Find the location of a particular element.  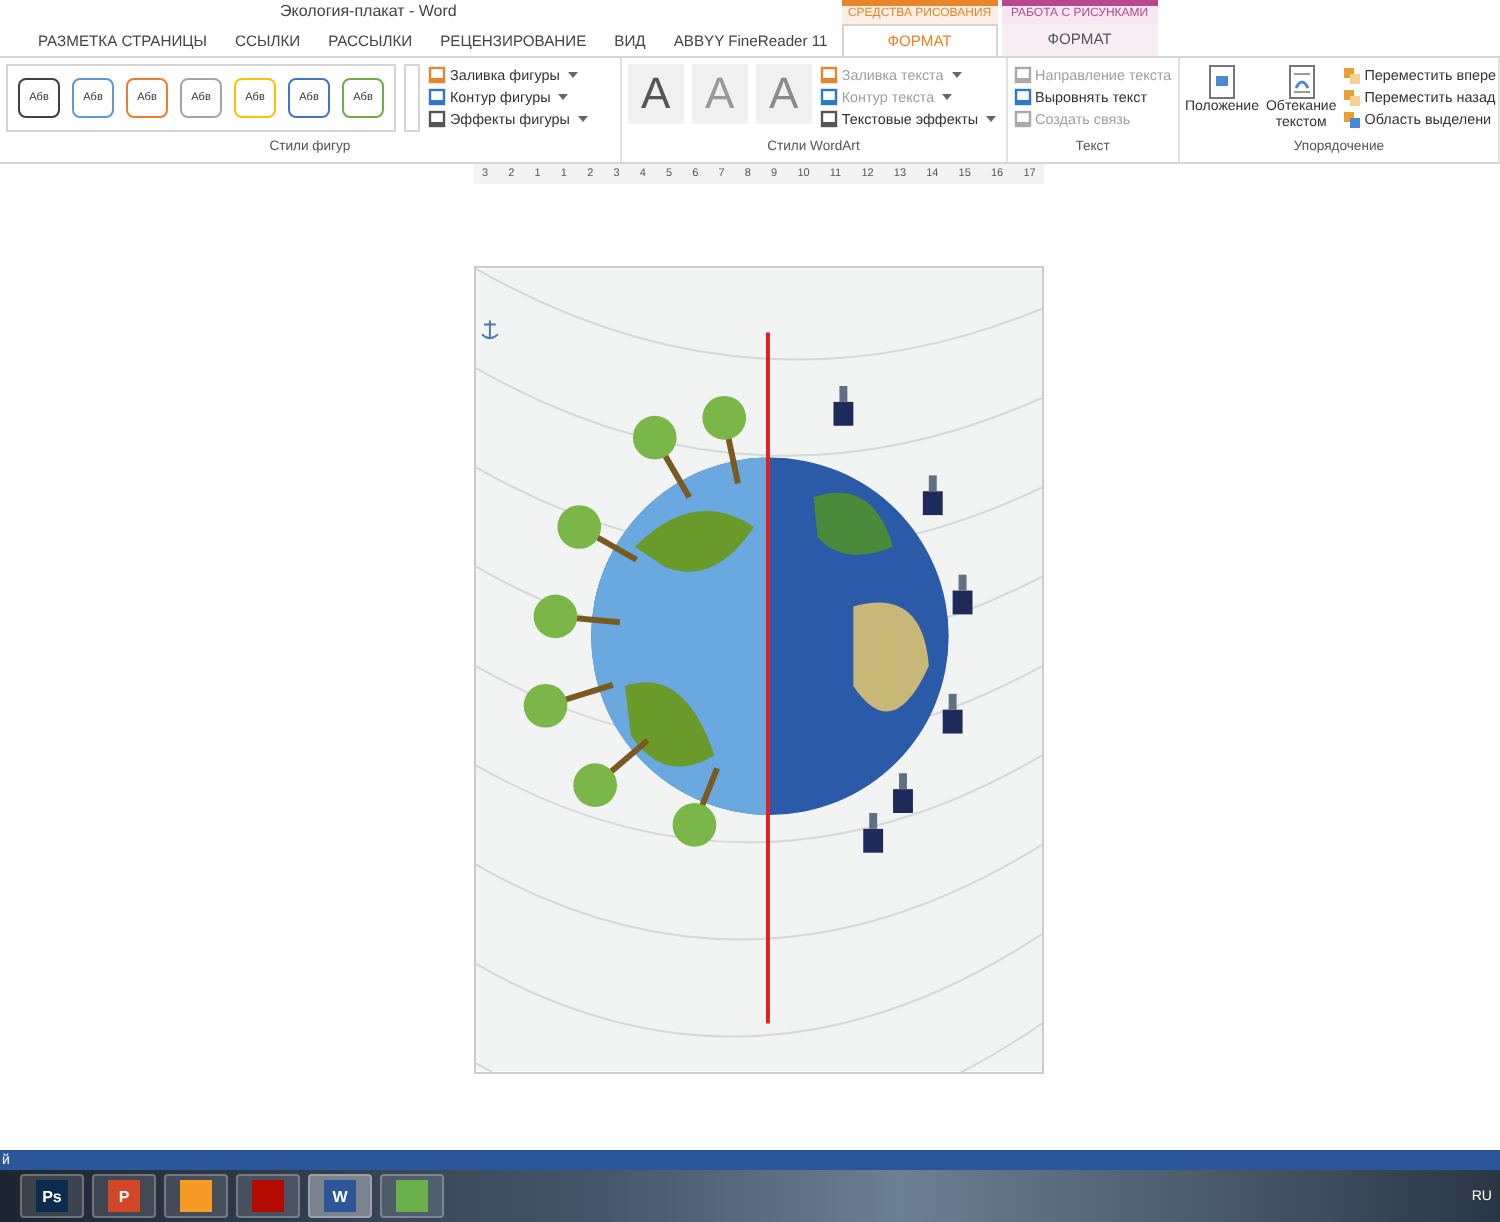

selection-pane-icon is located at coordinates (1352, 119).